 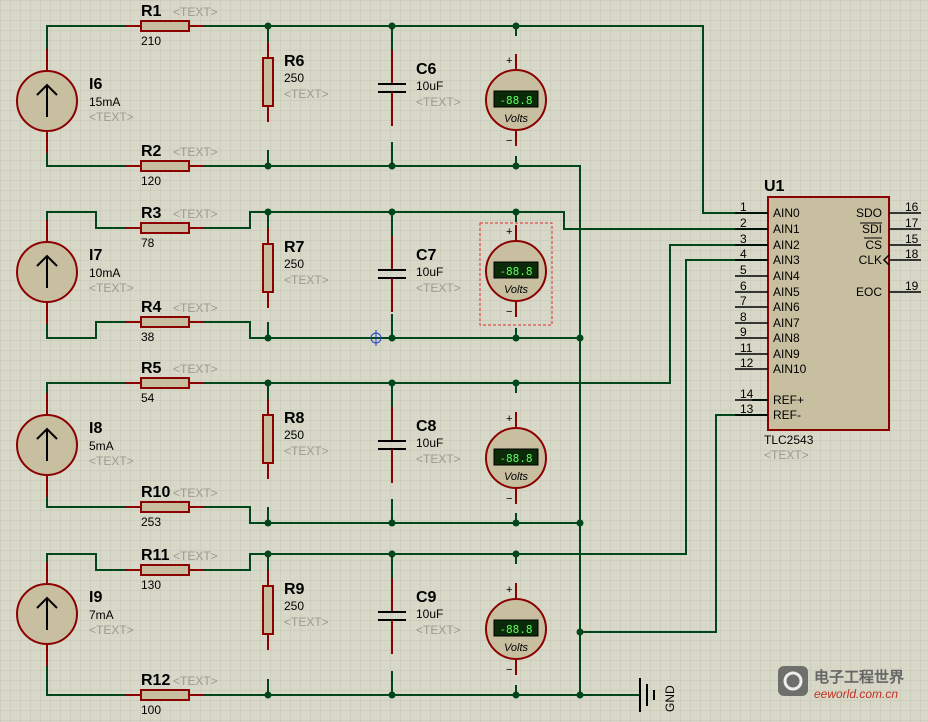 What do you see at coordinates (294, 589) in the screenshot?
I see `resistor-label: R9` at bounding box center [294, 589].